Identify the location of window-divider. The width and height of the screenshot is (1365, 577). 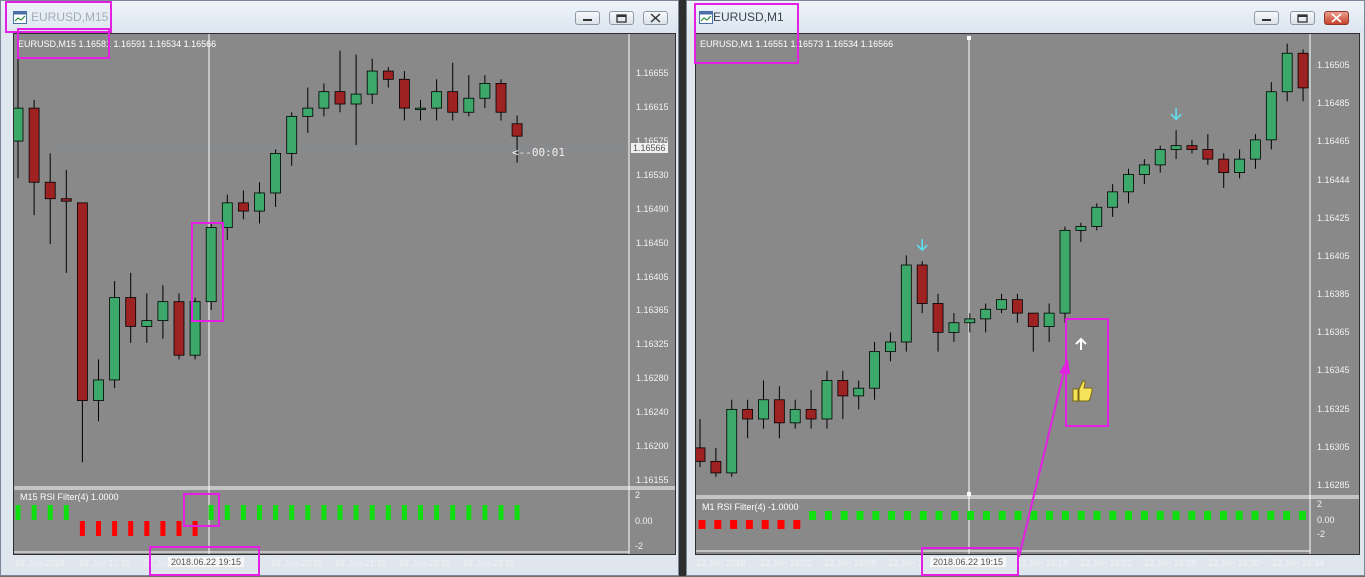
(682, 288).